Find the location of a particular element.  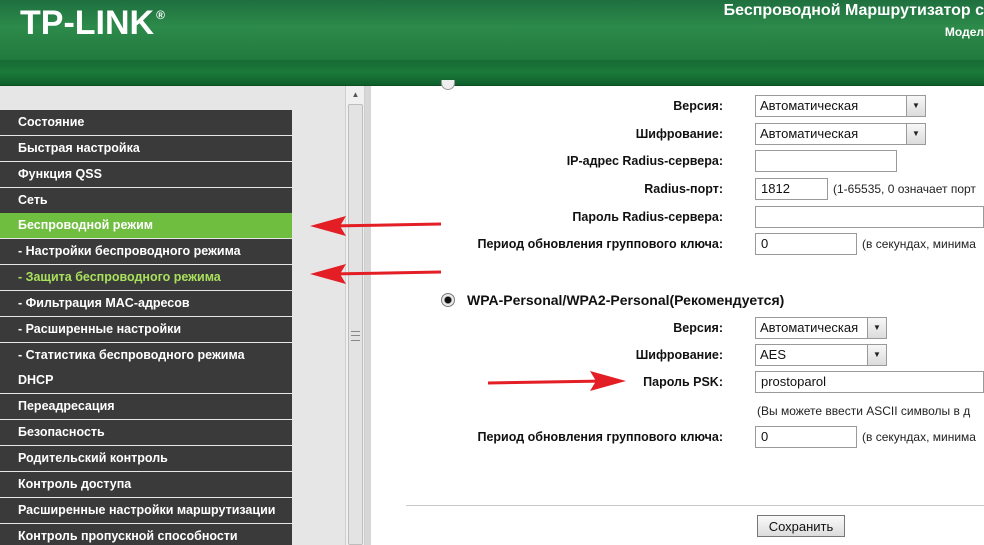

scroll-grip-icon is located at coordinates (355, 336).